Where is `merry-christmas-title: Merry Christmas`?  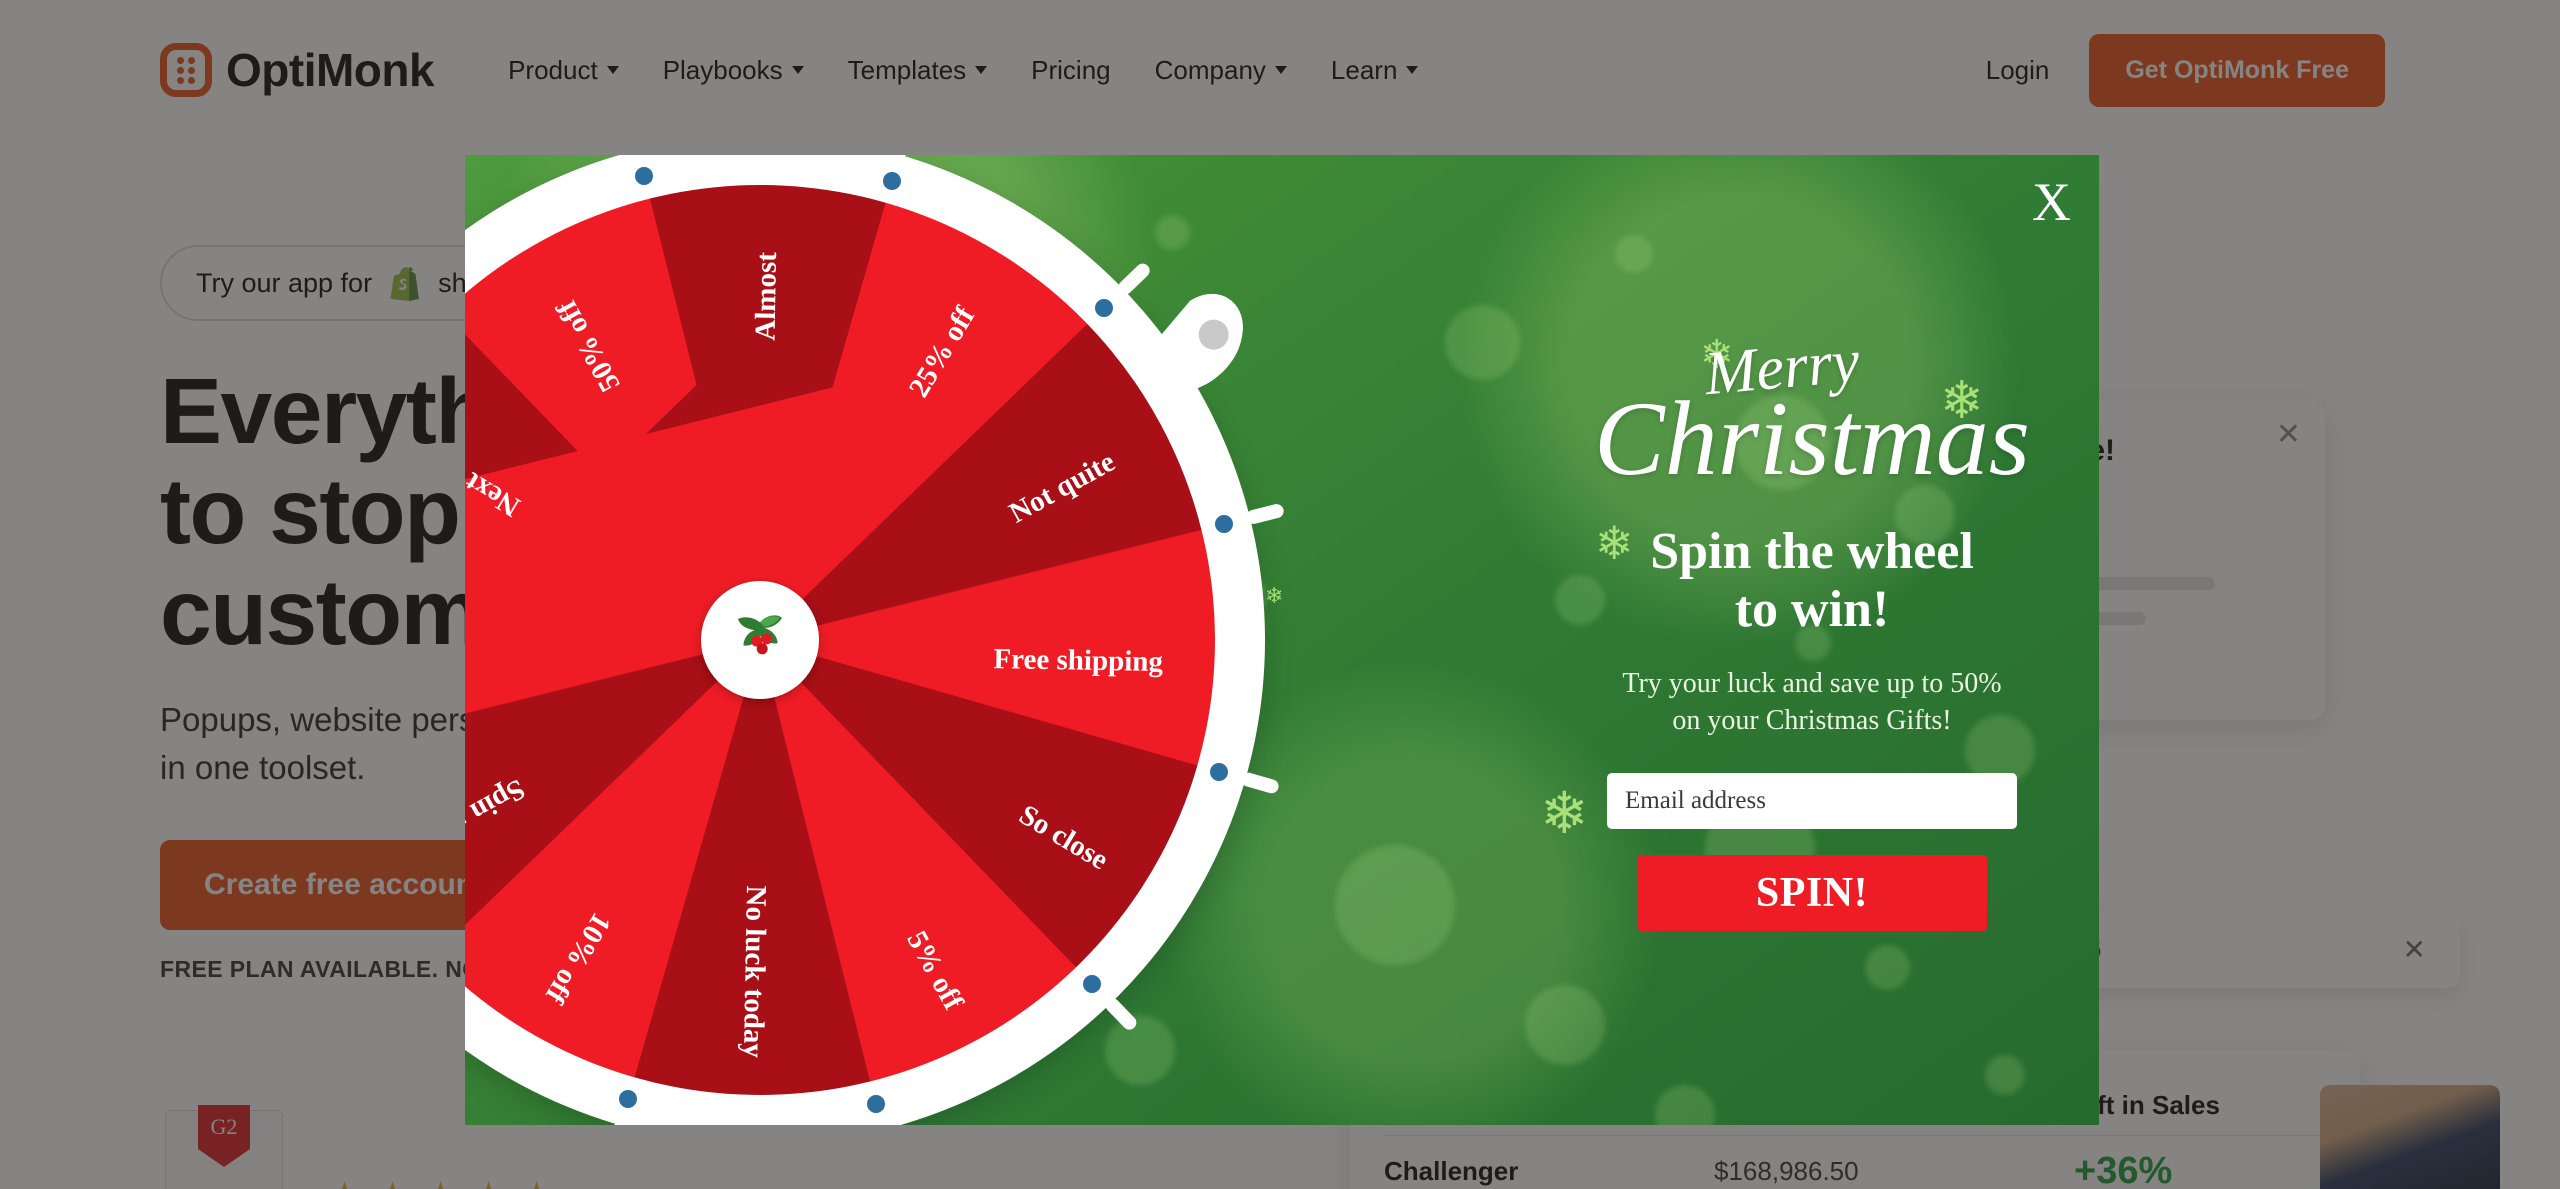 merry-christmas-title: Merry Christmas is located at coordinates (1812, 409).